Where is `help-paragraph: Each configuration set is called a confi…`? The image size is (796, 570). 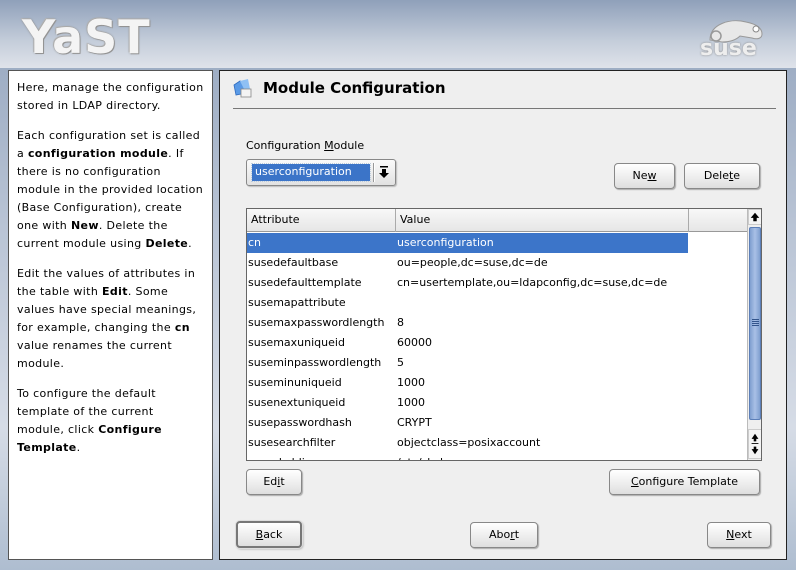 help-paragraph: Each configuration set is called a confi… is located at coordinates (110, 190).